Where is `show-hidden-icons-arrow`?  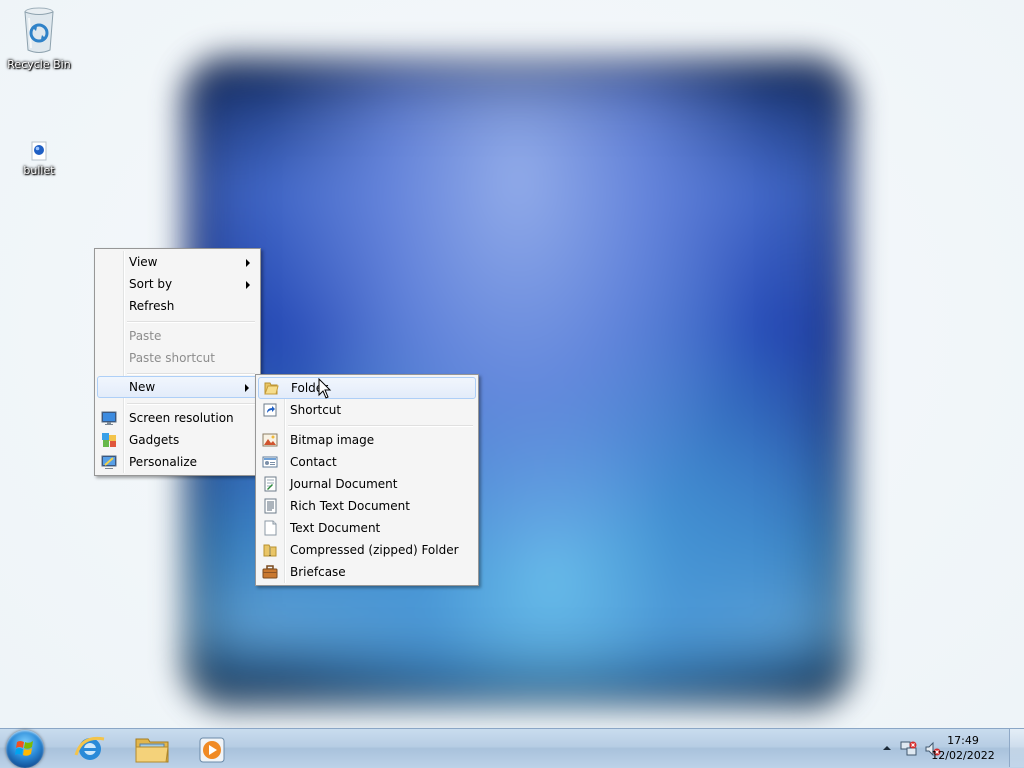
show-hidden-icons-arrow is located at coordinates (887, 748).